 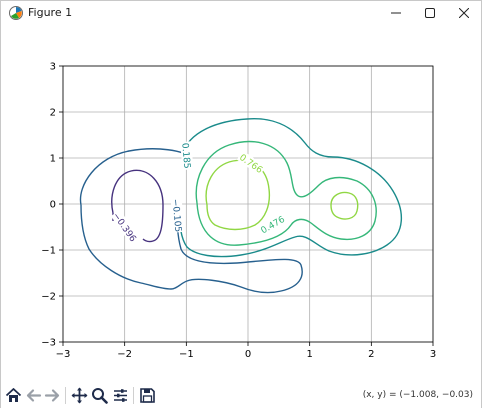 I want to click on title-bar: Figure 1, so click(x=241, y=13).